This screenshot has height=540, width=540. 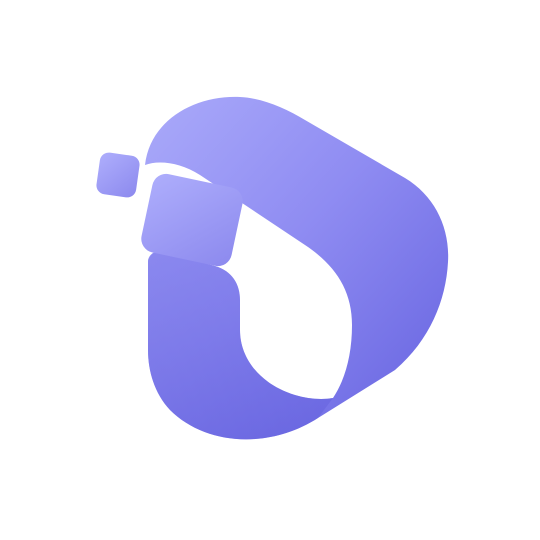 What do you see at coordinates (240, 345) in the screenshot?
I see `logo-stem` at bounding box center [240, 345].